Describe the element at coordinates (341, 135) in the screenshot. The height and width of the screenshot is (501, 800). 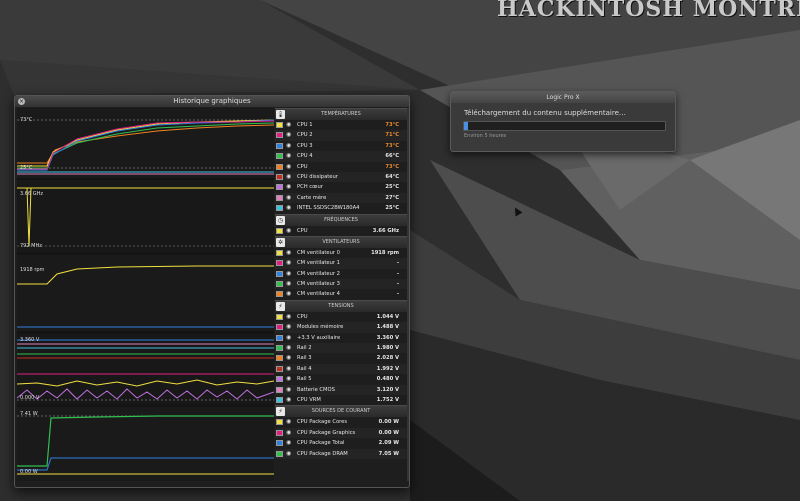
I see `sensor-row: ◉ CPU 2 71°C` at that location.